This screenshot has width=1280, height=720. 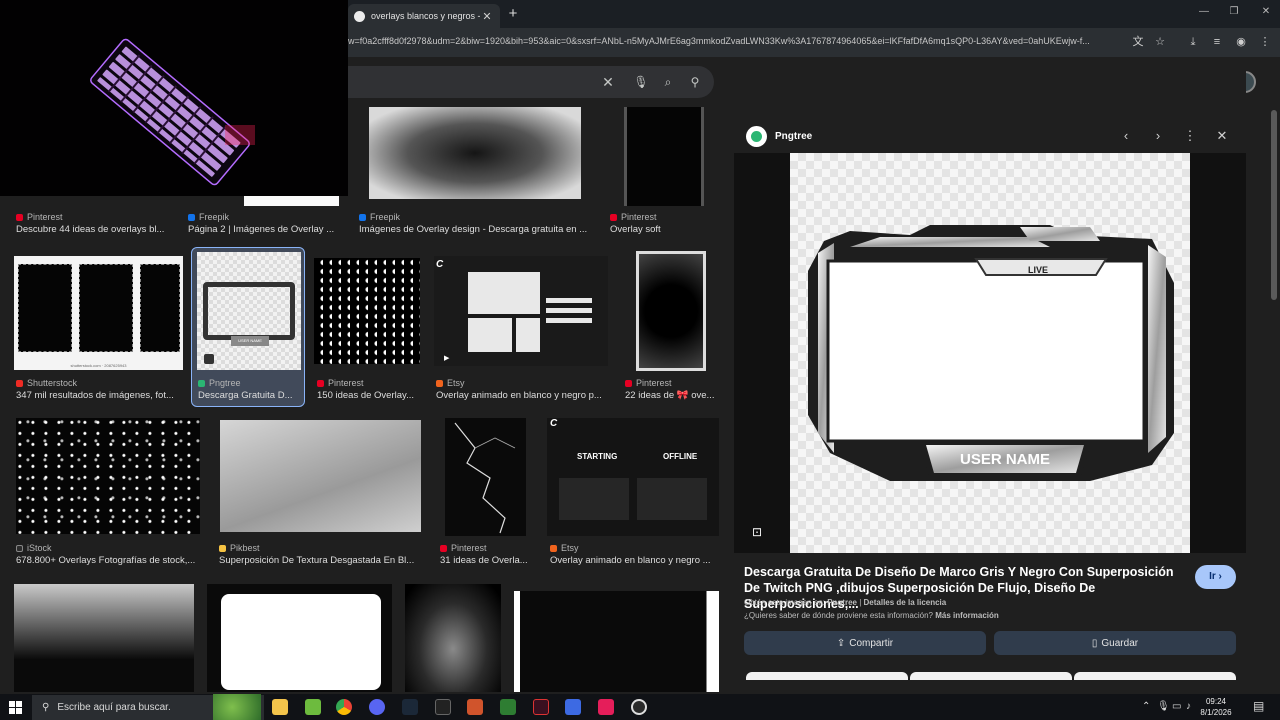 What do you see at coordinates (1176, 706) in the screenshot?
I see `network-icon: ▭` at bounding box center [1176, 706].